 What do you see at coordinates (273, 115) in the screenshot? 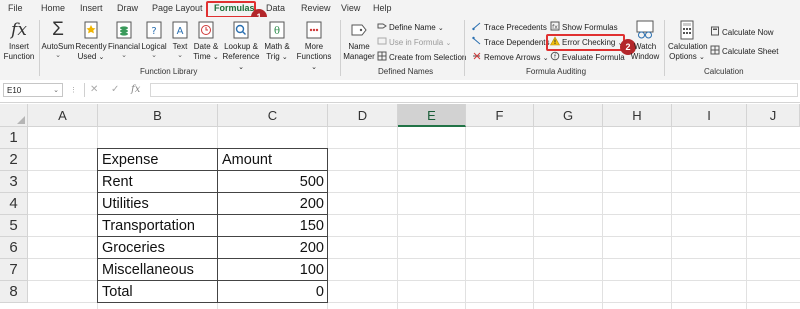
I see `column-header-c: C` at bounding box center [273, 115].